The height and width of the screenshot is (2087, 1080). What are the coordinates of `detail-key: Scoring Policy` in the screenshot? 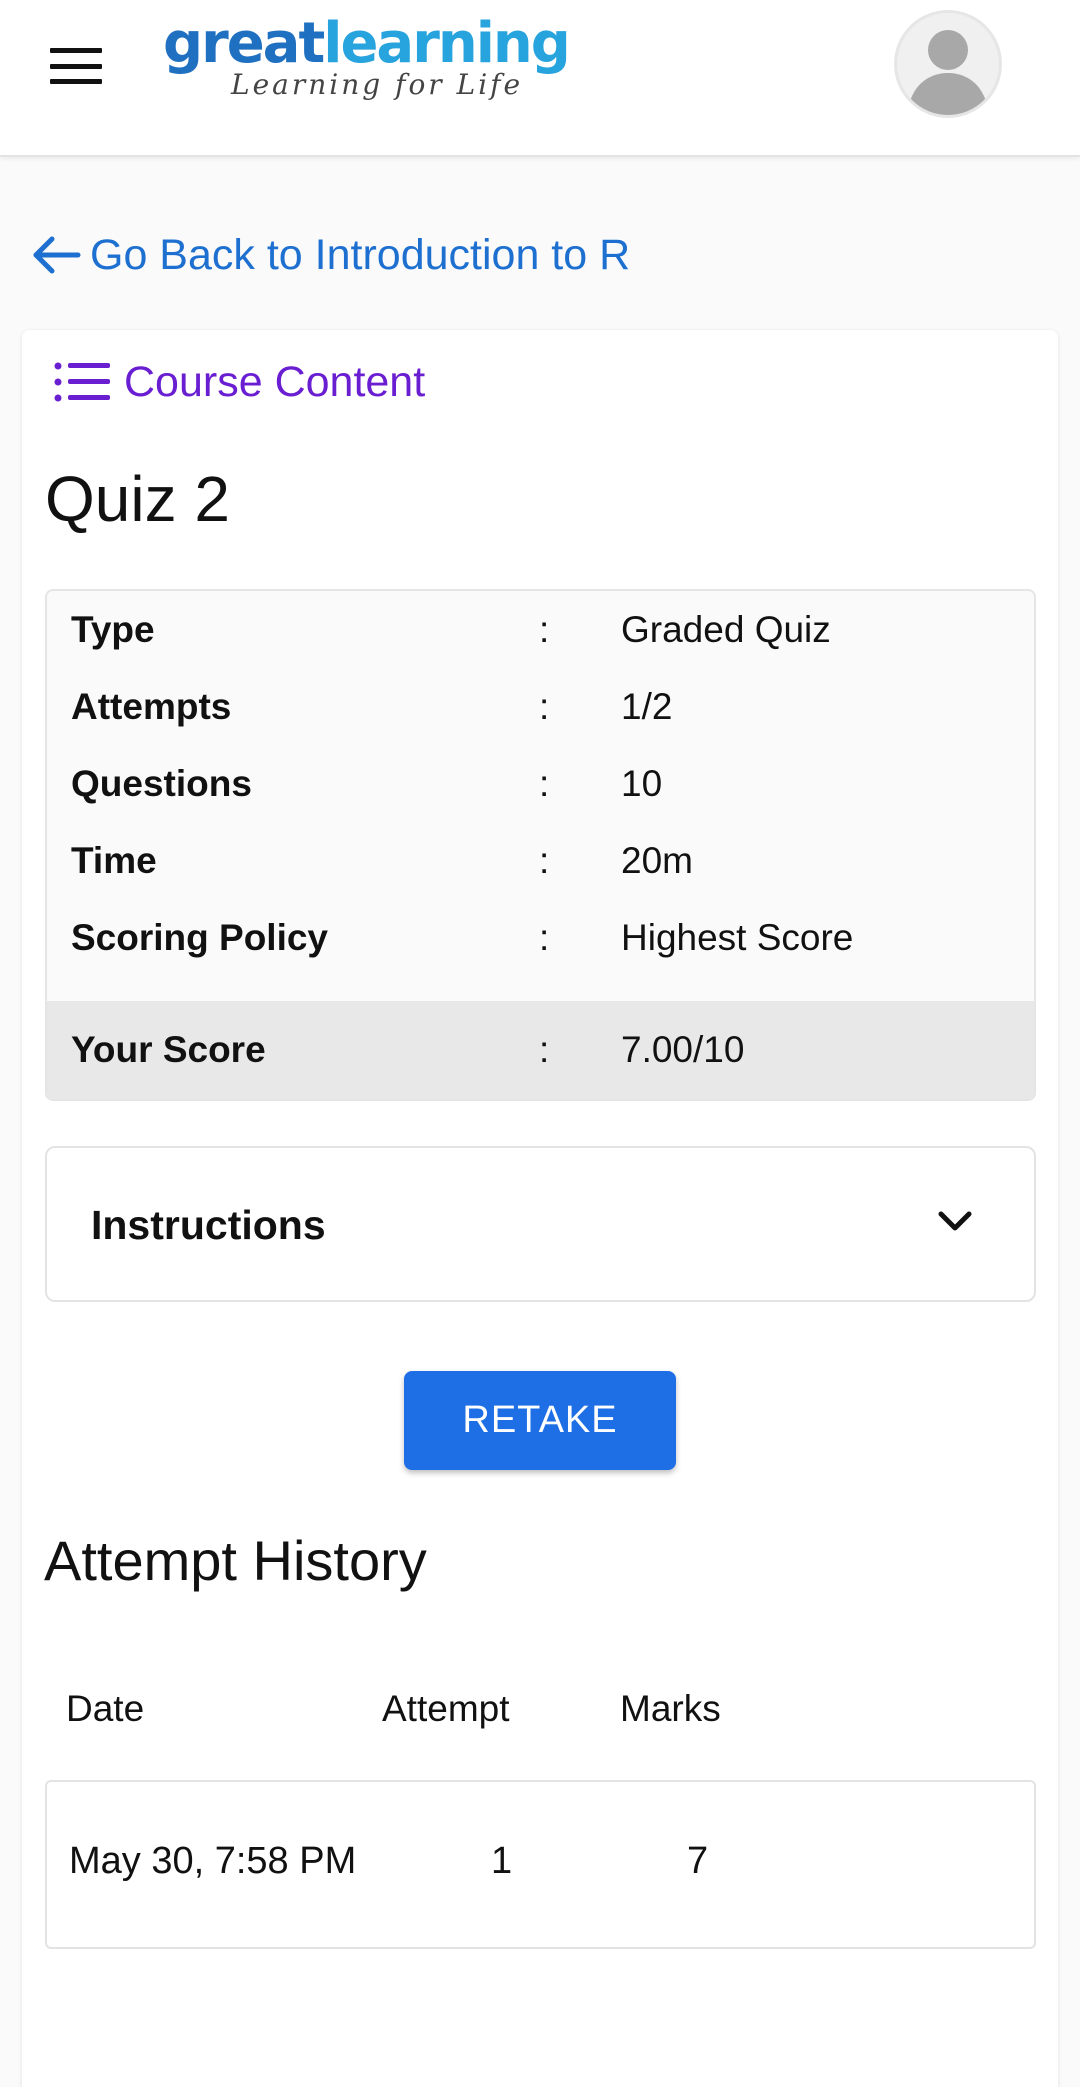 It's located at (200, 937).